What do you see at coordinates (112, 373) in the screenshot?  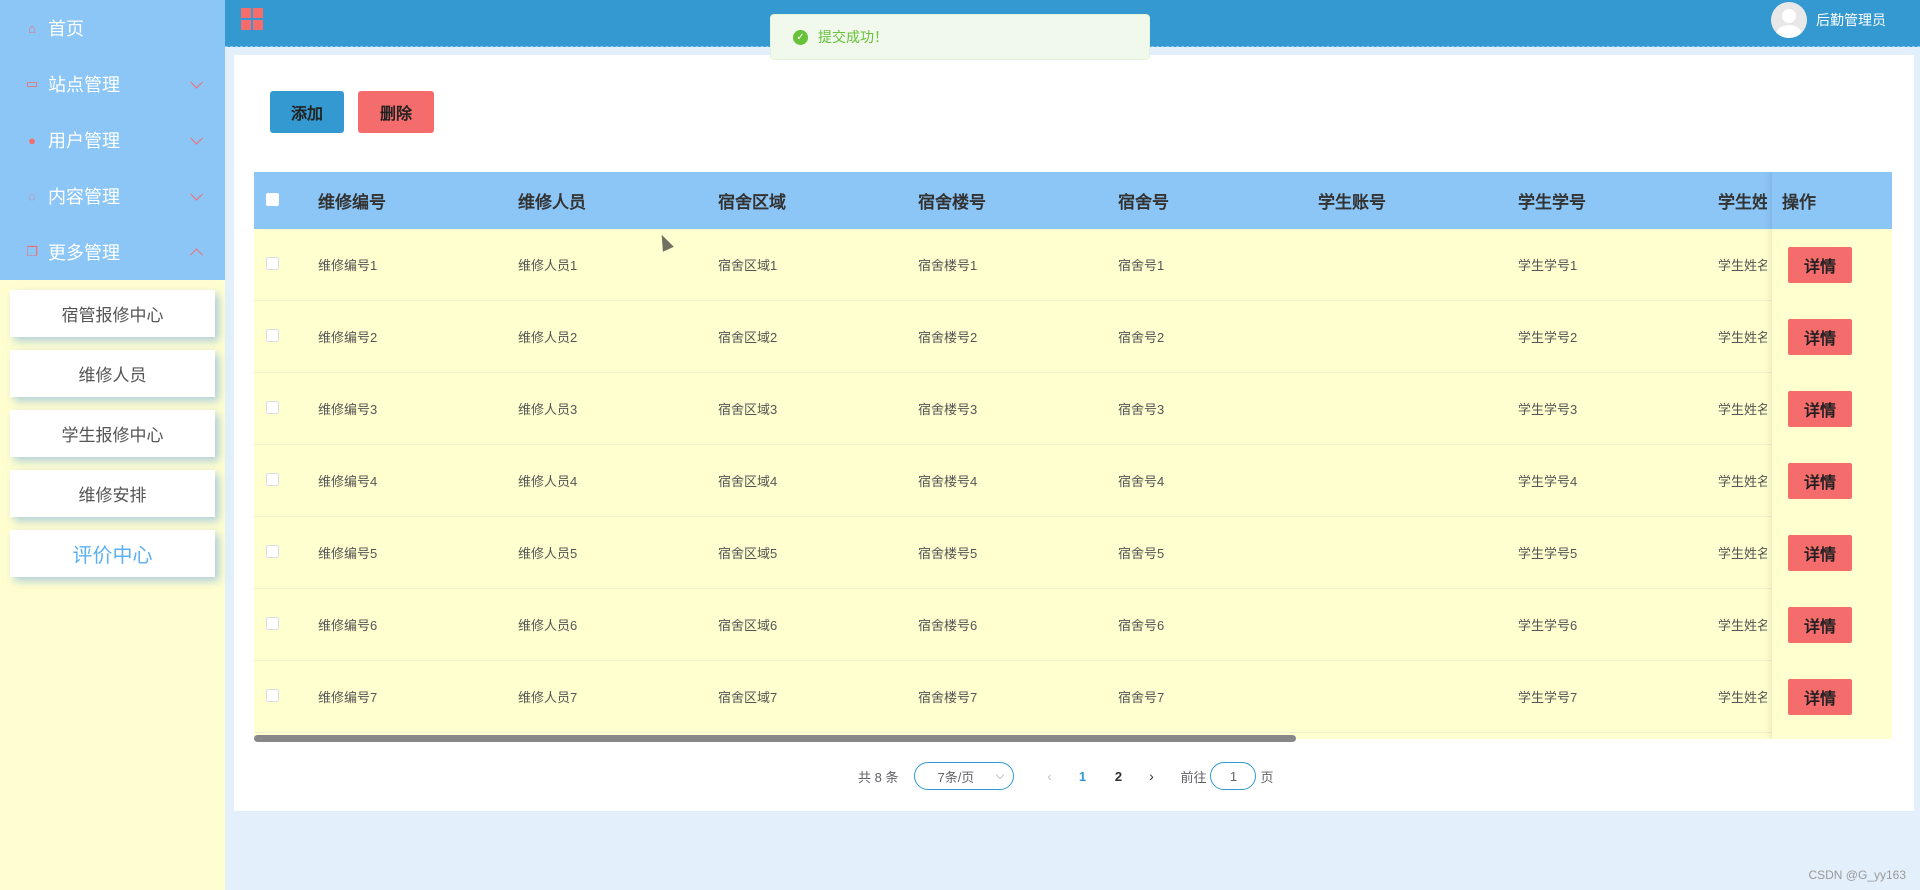 I see `submenu-item-repair-staff: 维修人员` at bounding box center [112, 373].